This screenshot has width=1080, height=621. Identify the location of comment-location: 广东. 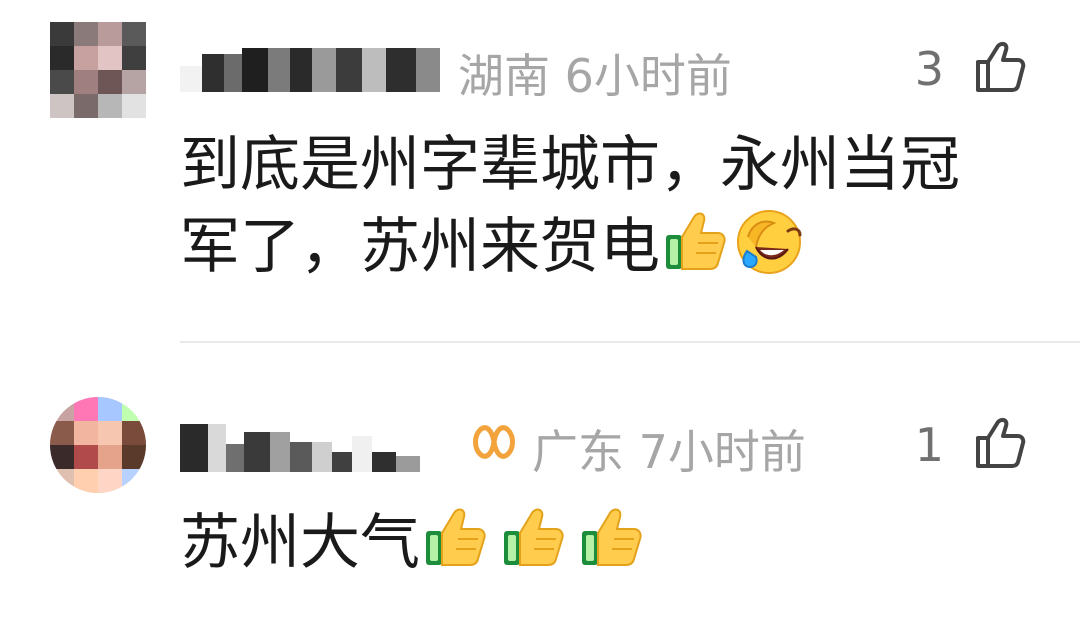
(578, 452).